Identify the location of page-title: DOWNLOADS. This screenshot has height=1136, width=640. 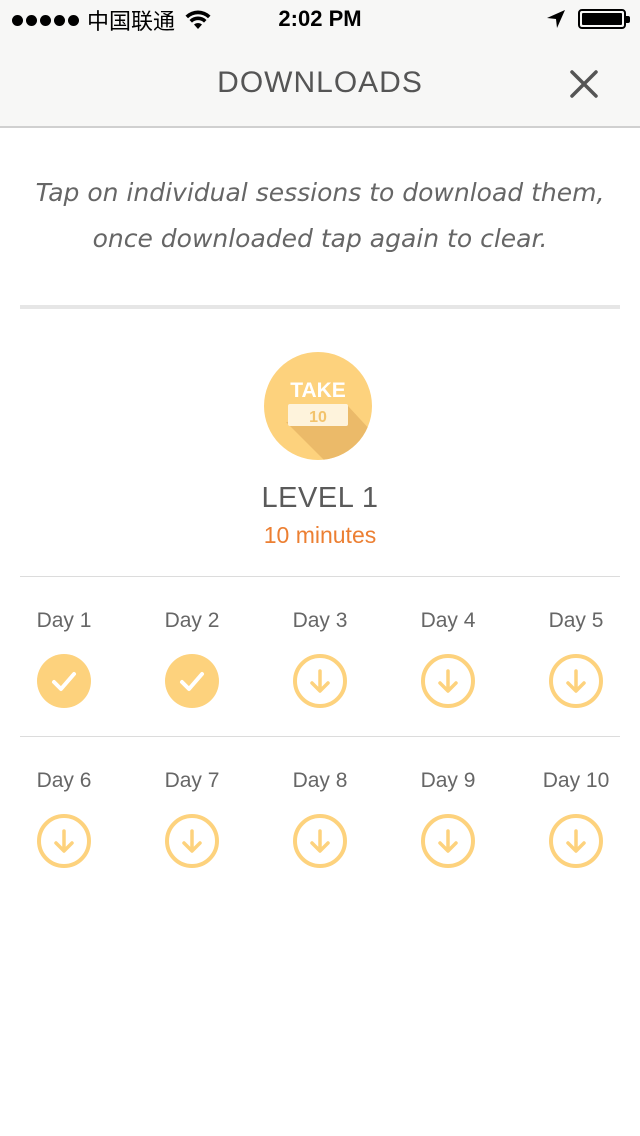
(320, 82).